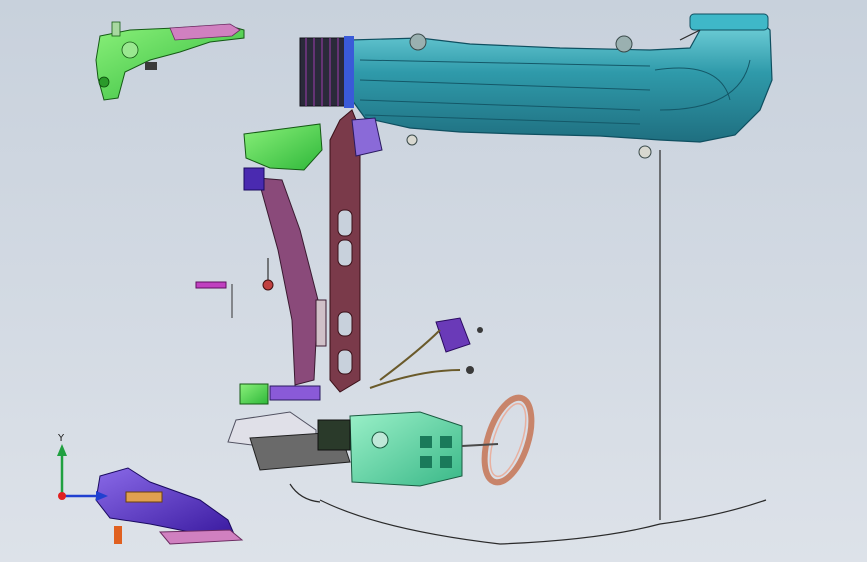 The height and width of the screenshot is (562, 867). I want to click on coordinate-triad: Y, so click(82, 467).